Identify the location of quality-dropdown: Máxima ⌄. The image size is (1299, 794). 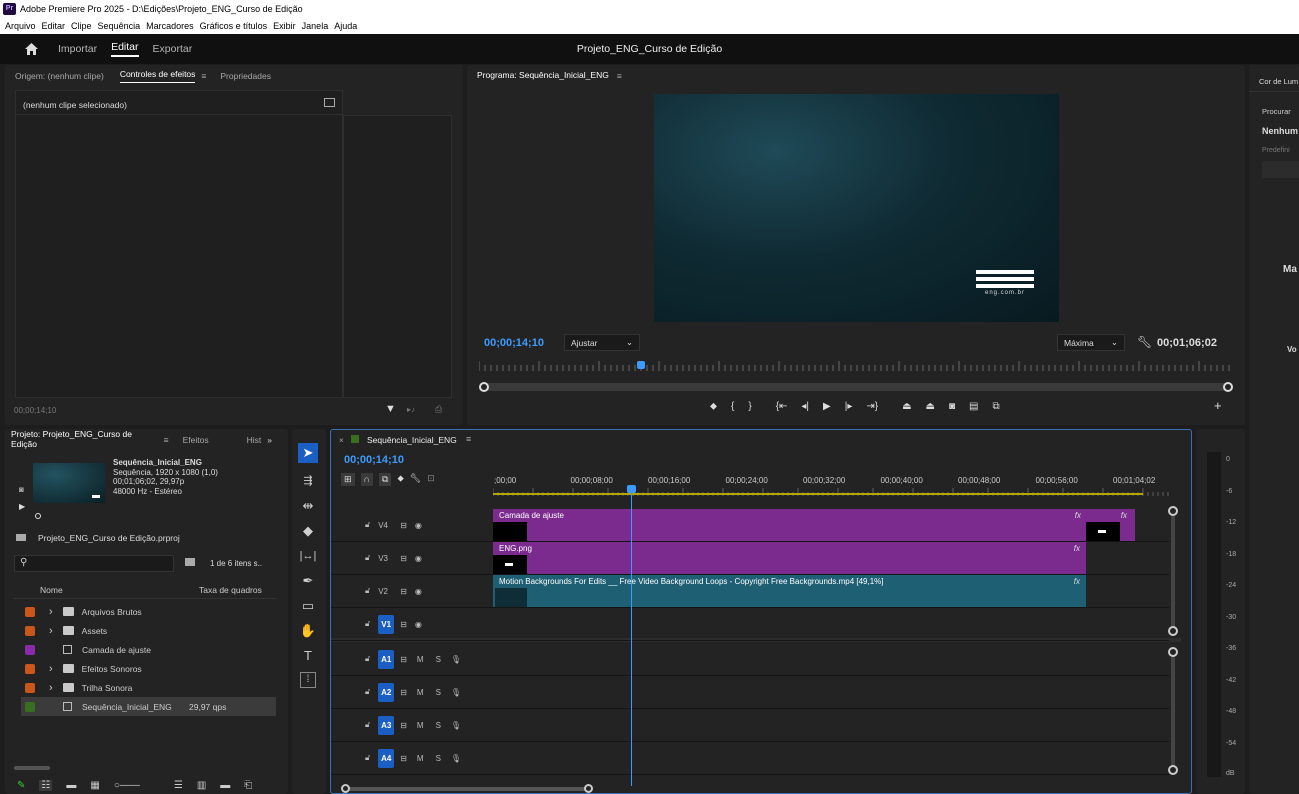
(1091, 342).